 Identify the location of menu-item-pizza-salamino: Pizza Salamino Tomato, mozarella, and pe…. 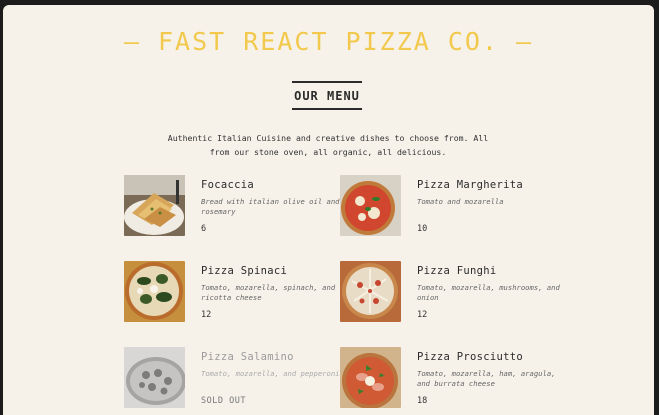
(239, 379).